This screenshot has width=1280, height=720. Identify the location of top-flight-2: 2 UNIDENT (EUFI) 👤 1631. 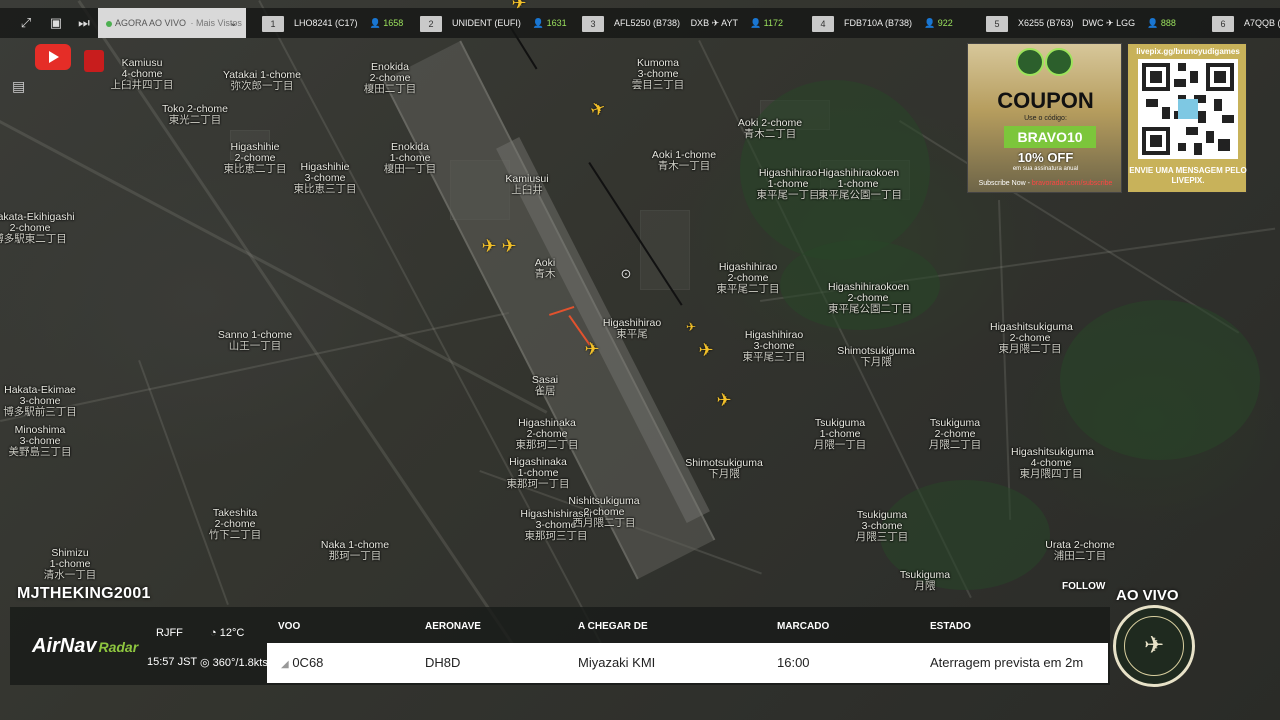
(493, 23).